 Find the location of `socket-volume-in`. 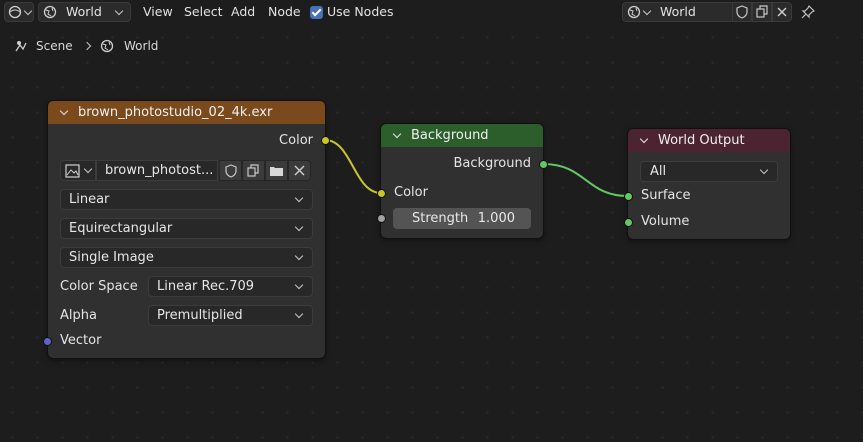

socket-volume-in is located at coordinates (628, 222).